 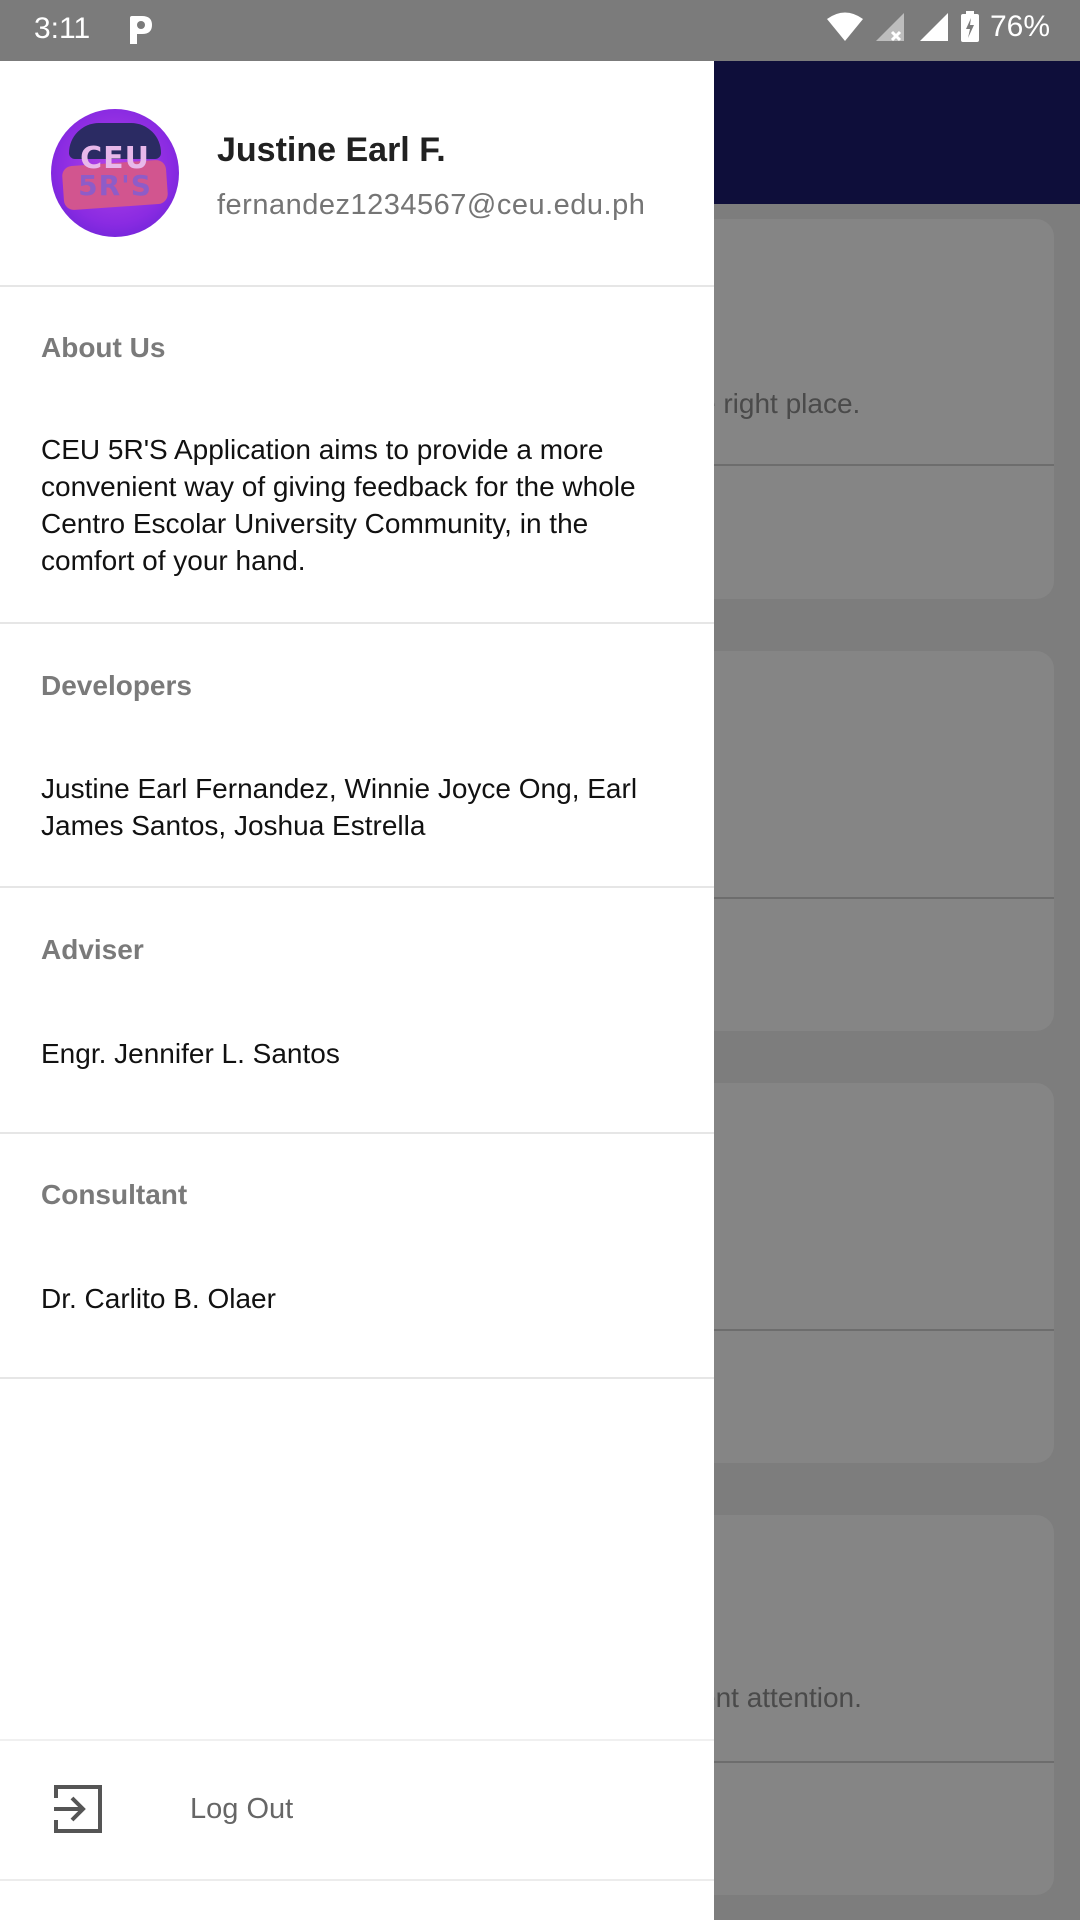 What do you see at coordinates (92, 949) in the screenshot?
I see `adviser-title: Adviser` at bounding box center [92, 949].